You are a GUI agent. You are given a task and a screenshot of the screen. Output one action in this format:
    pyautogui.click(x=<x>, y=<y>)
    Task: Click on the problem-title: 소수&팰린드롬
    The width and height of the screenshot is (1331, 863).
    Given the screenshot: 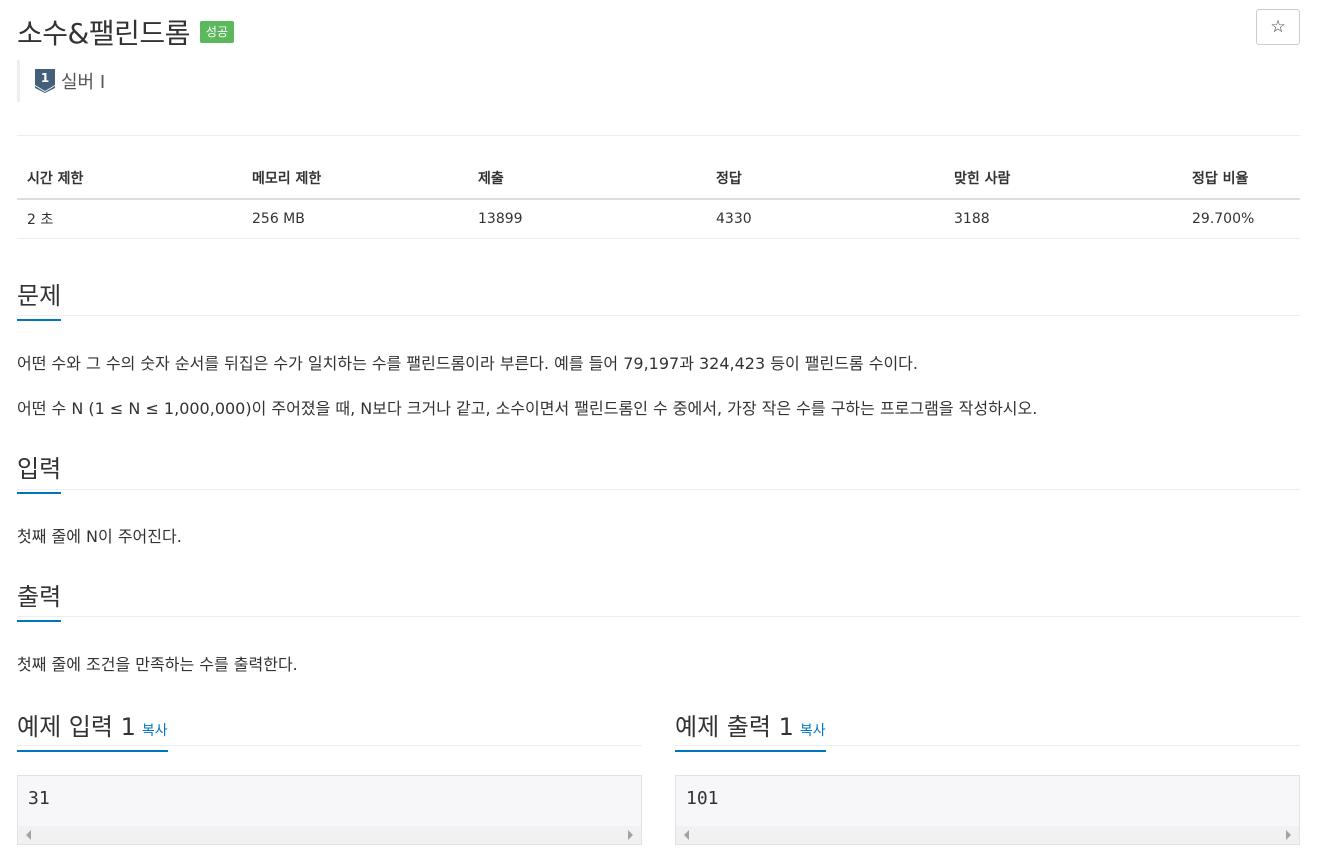 What is the action you would take?
    pyautogui.click(x=103, y=33)
    